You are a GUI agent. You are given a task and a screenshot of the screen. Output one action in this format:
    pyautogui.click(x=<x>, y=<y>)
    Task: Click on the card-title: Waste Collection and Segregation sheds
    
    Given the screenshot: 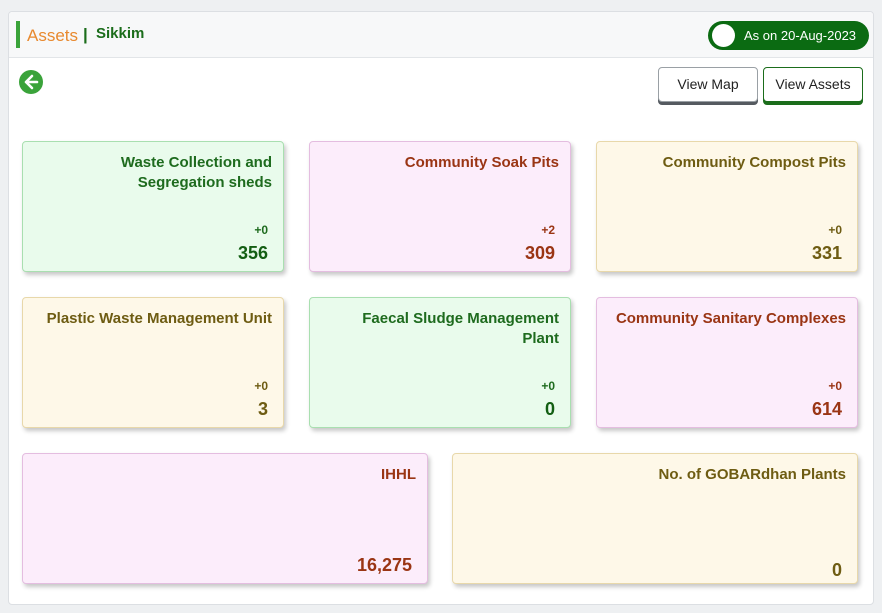 What is the action you would take?
    pyautogui.click(x=196, y=173)
    